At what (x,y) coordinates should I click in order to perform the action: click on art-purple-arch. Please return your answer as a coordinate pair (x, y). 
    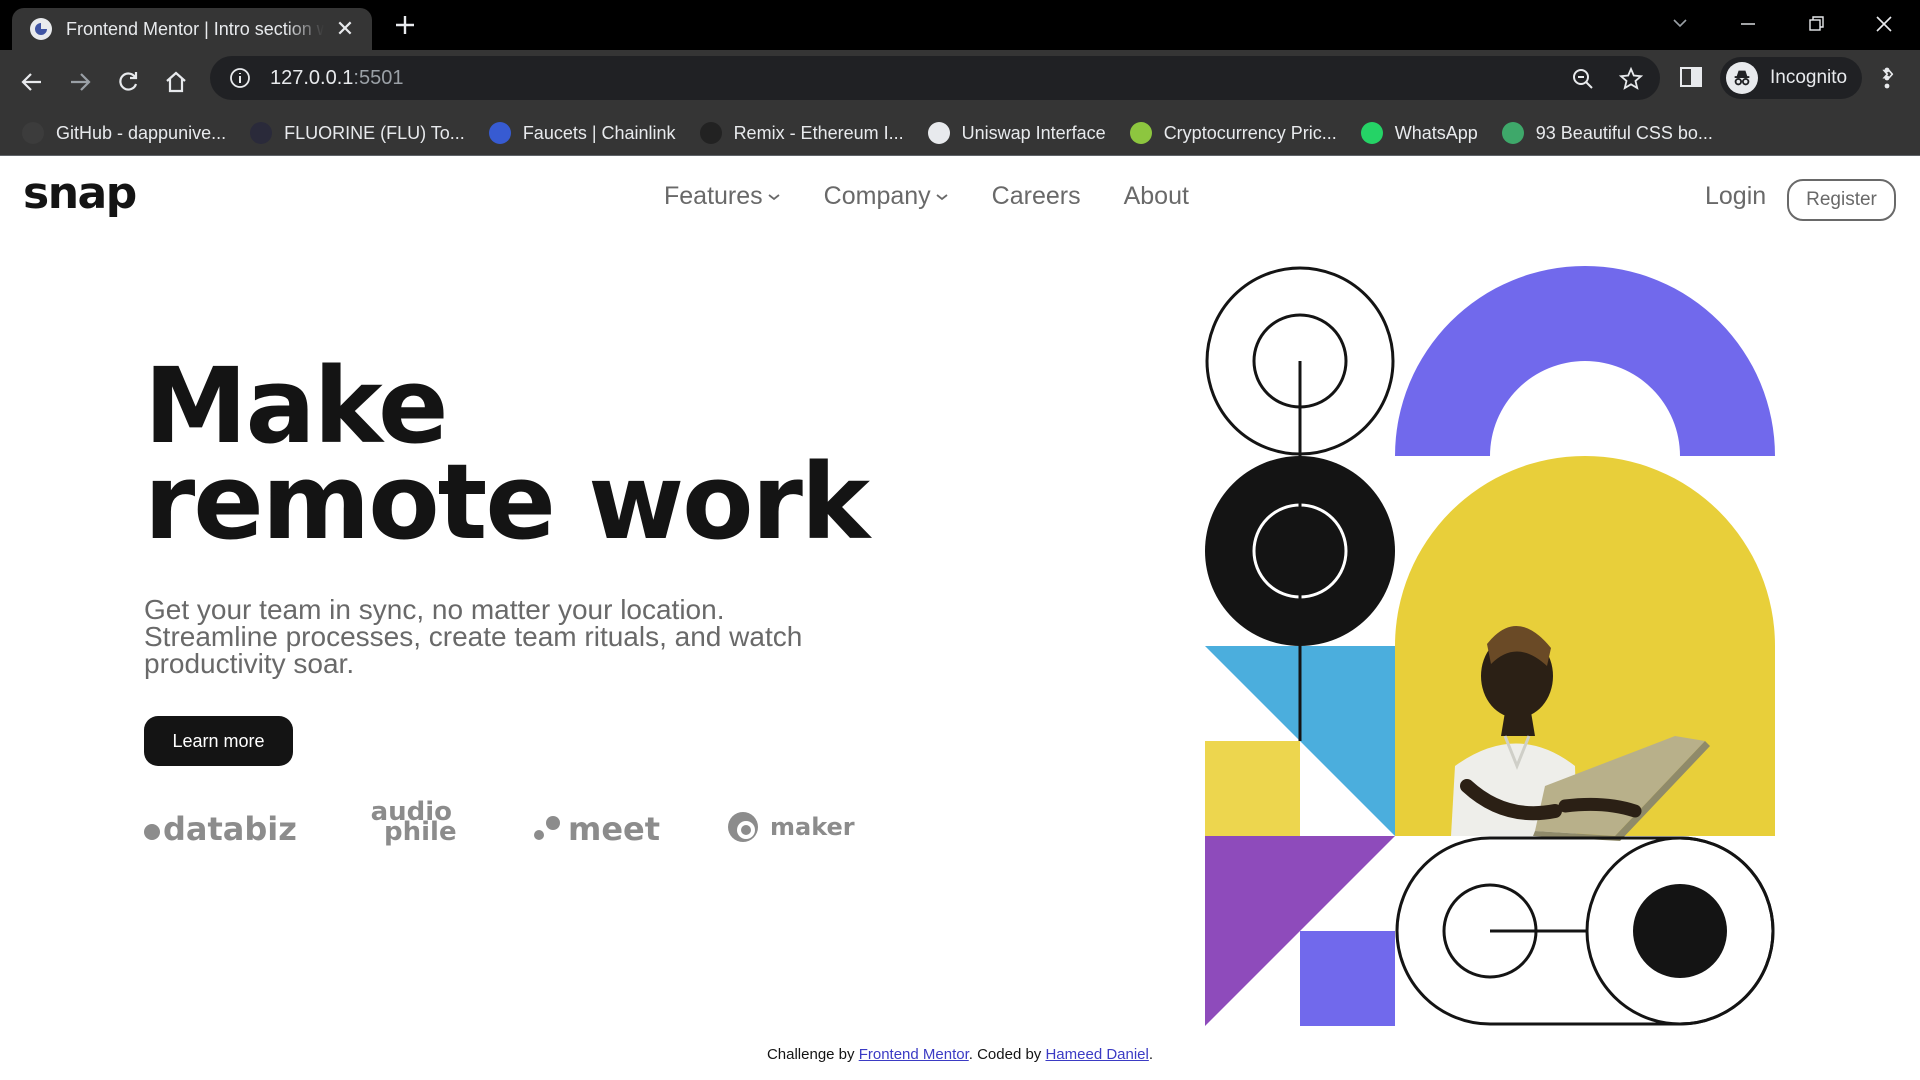
    Looking at the image, I should click on (1585, 361).